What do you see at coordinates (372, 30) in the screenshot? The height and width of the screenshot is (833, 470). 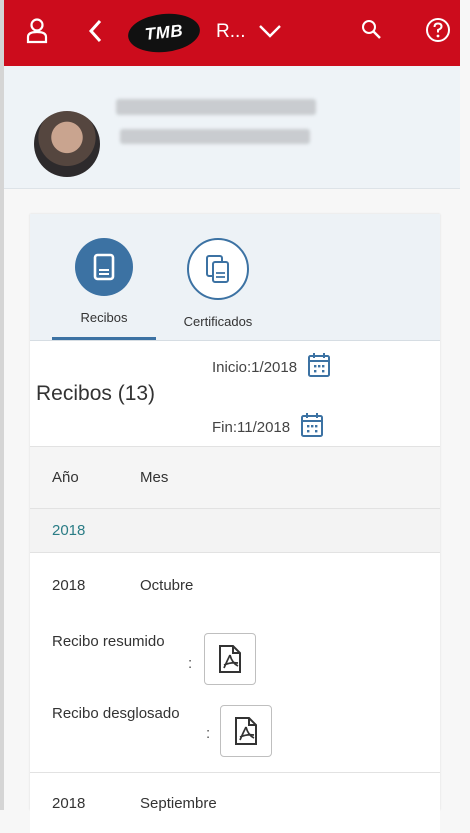 I see `search-icon` at bounding box center [372, 30].